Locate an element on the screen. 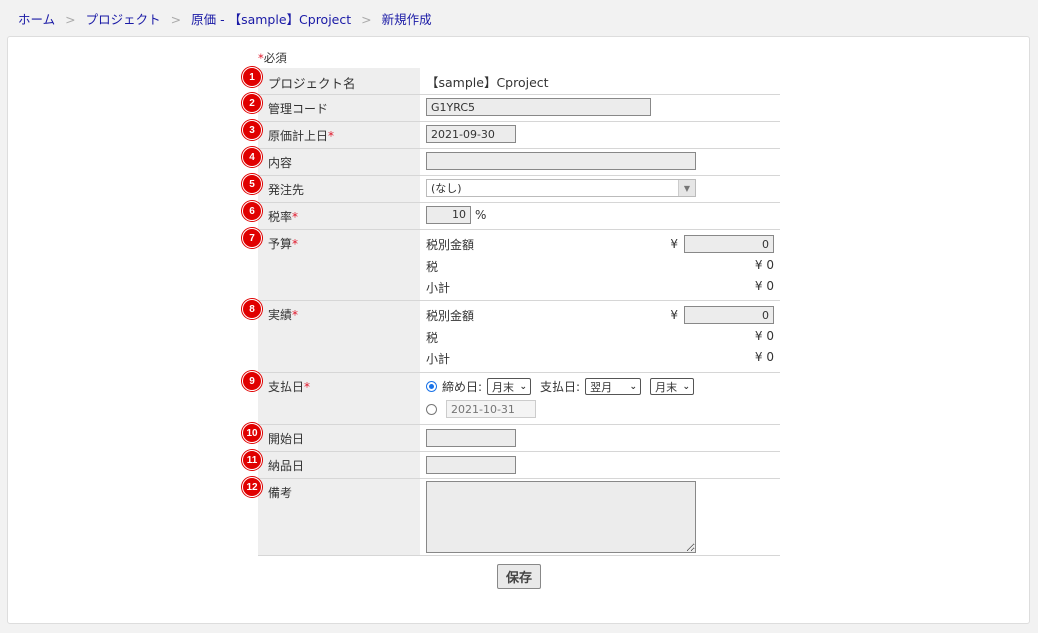 Image resolution: width=1038 pixels, height=633 pixels. fixed-payment-date-input is located at coordinates (491, 409).